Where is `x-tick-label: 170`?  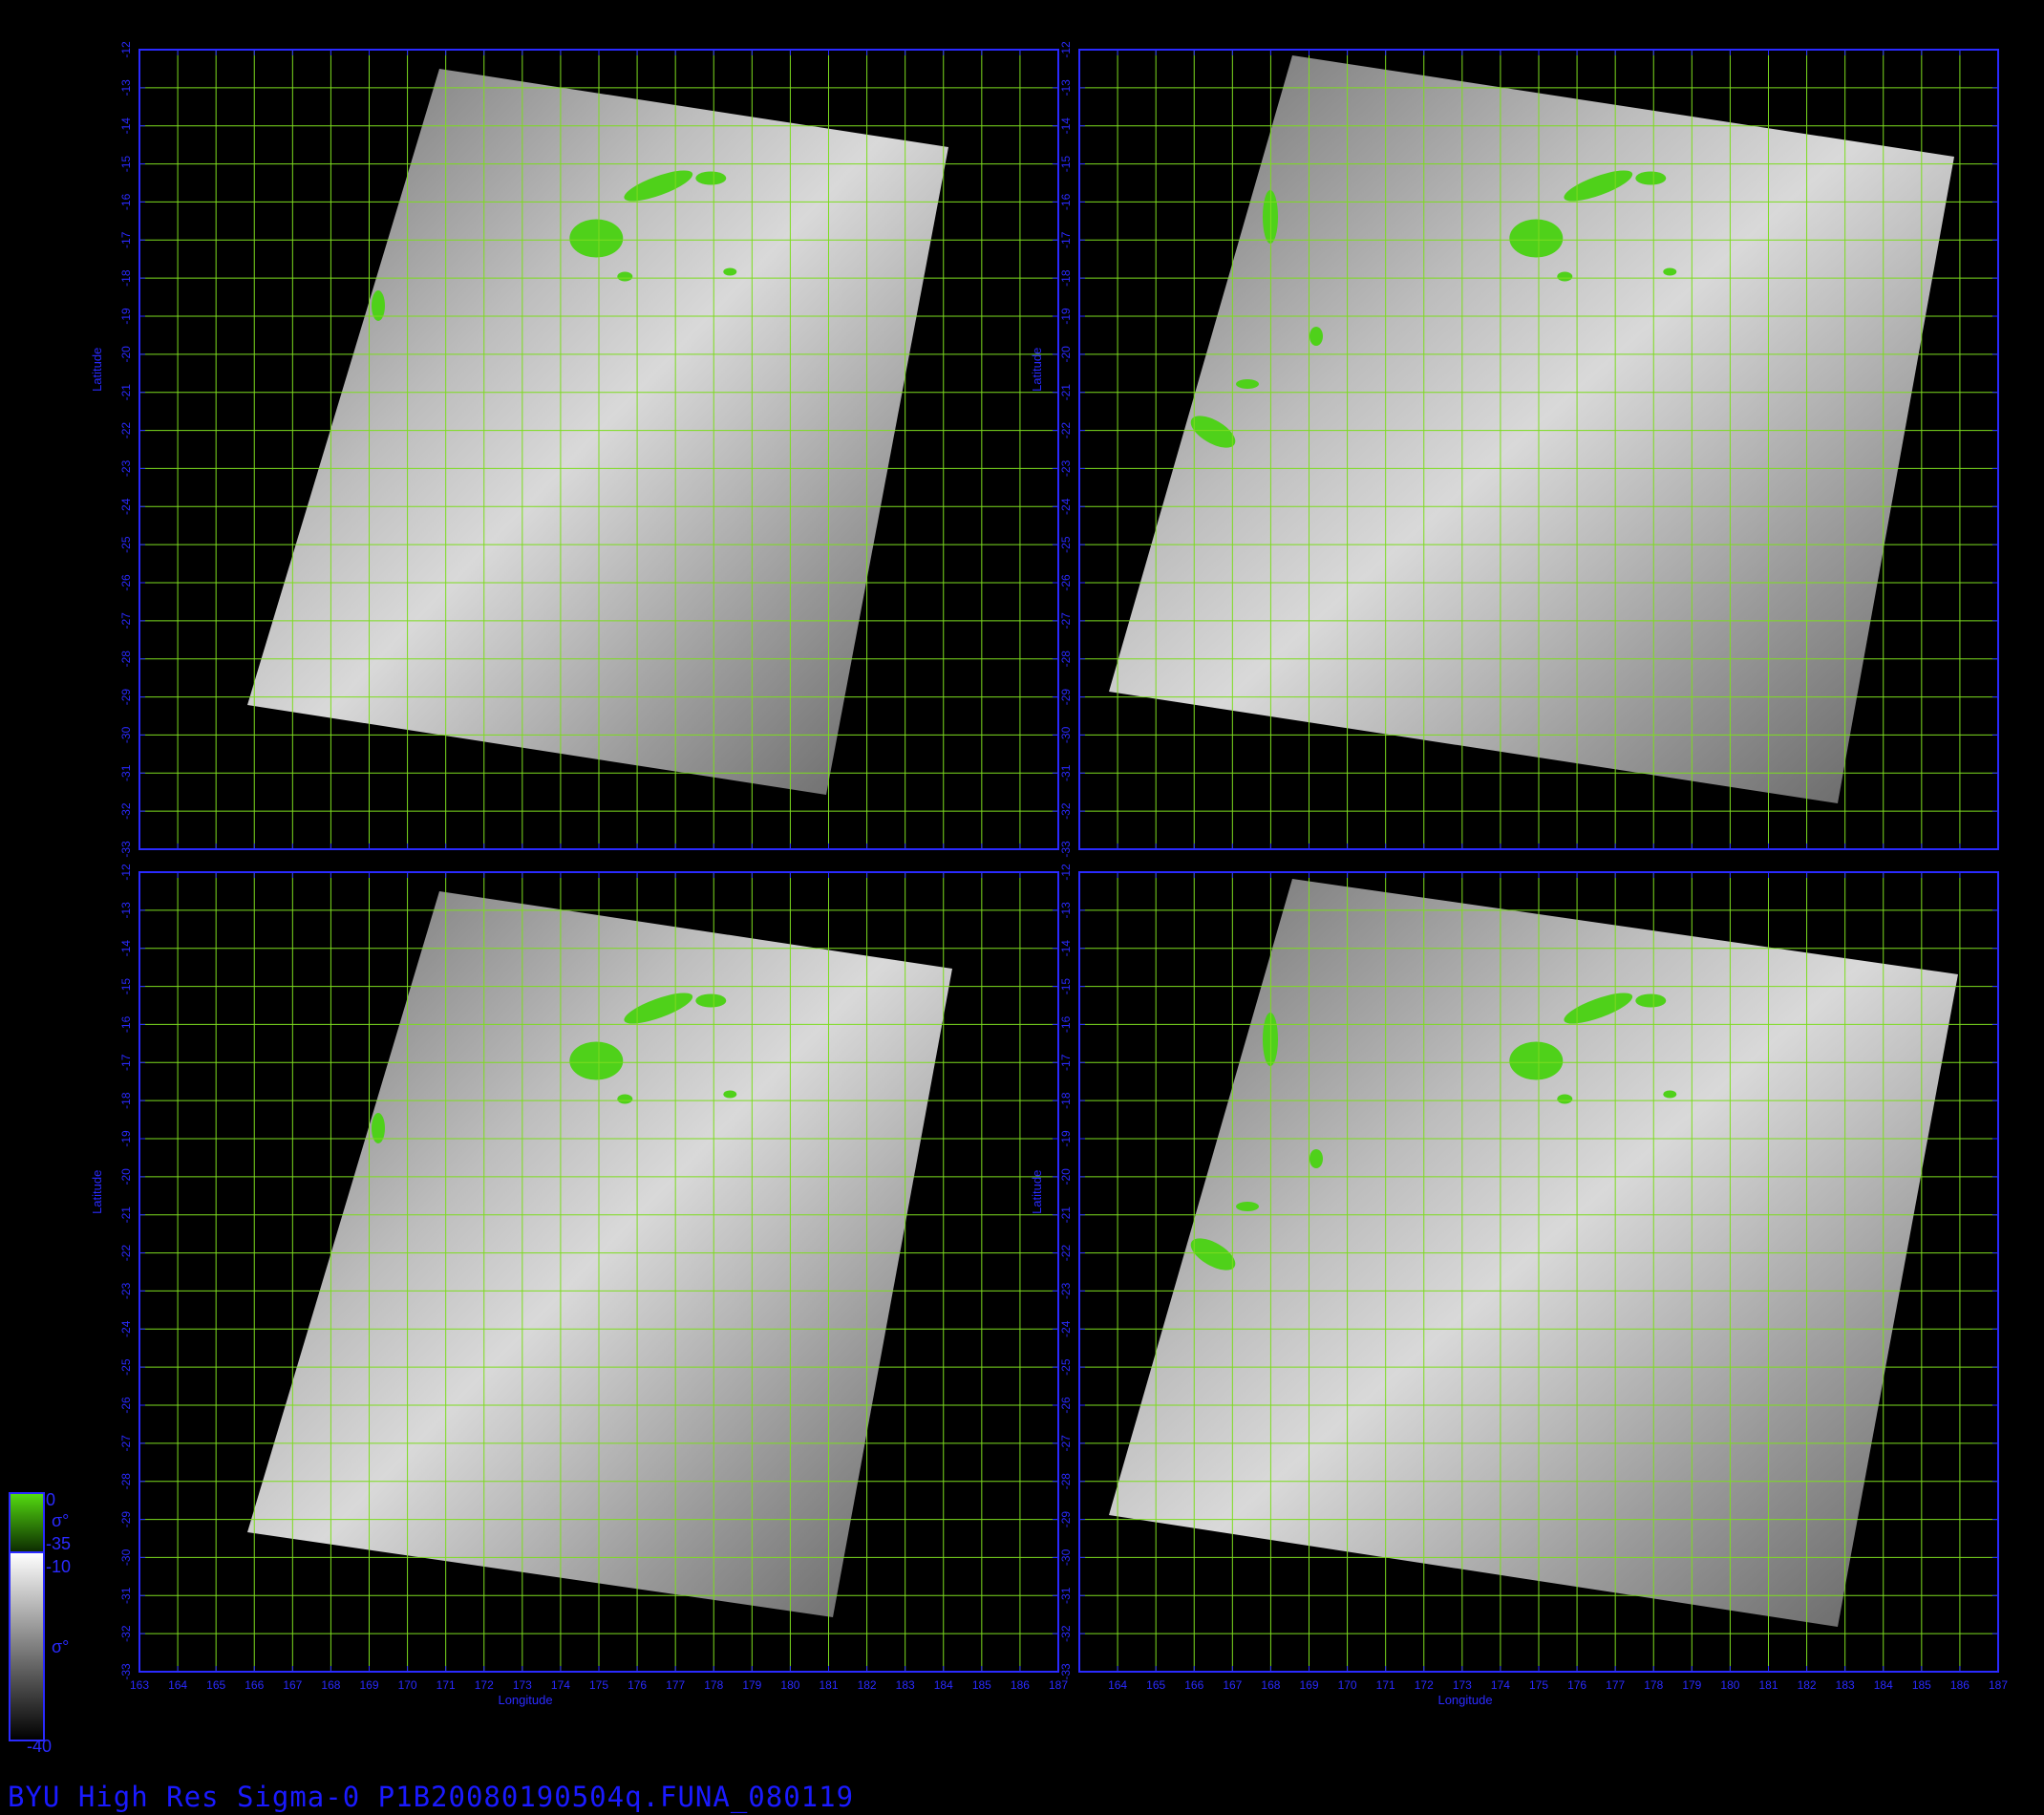
x-tick-label: 170 is located at coordinates (1347, 1685).